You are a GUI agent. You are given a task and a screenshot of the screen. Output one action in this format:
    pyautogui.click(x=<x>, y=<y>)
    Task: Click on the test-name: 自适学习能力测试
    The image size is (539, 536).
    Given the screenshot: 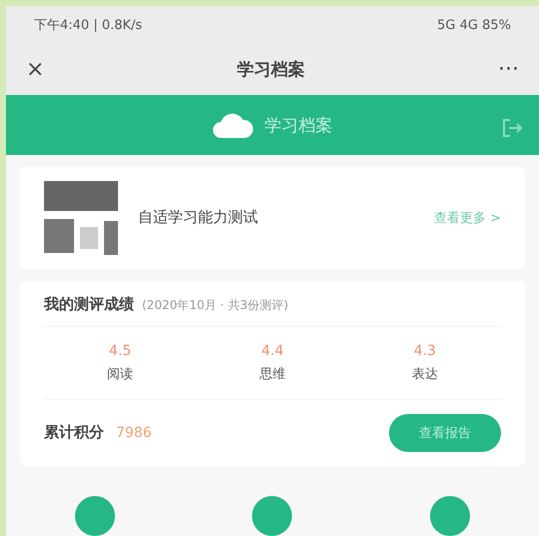 What is the action you would take?
    pyautogui.click(x=198, y=218)
    